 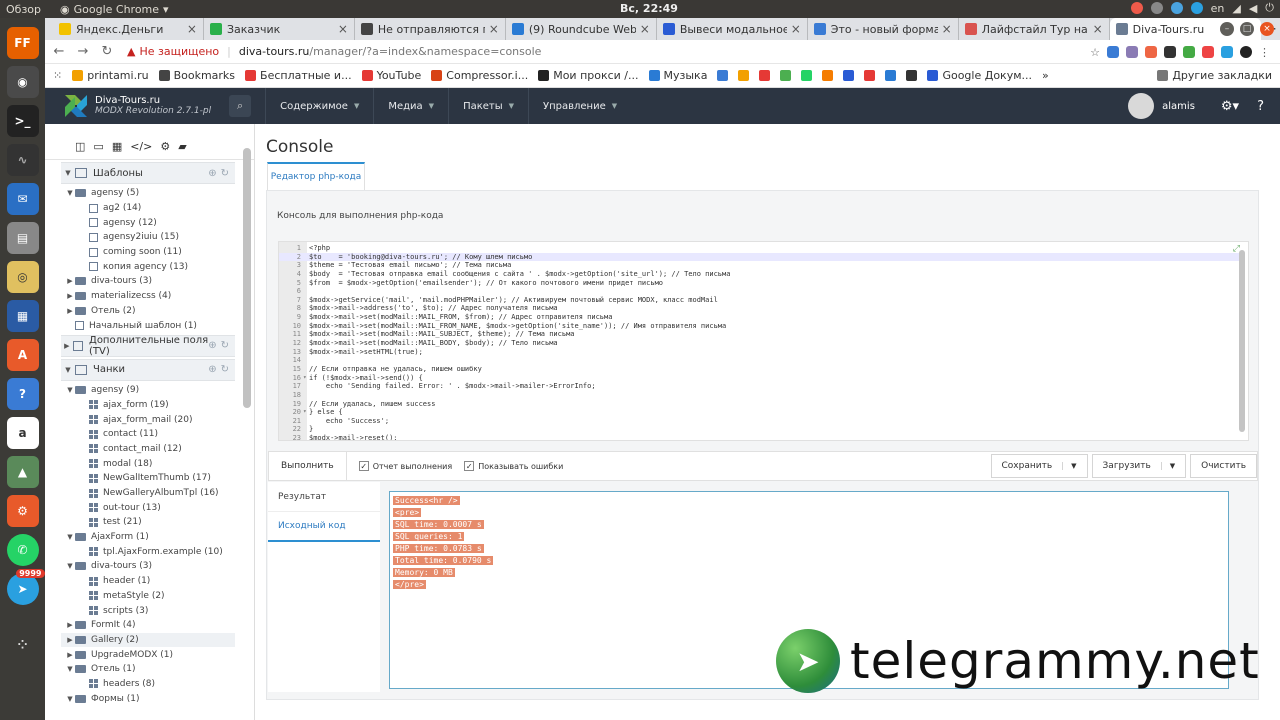 What do you see at coordinates (759, 360) in the screenshot?
I see `code-line: 14` at bounding box center [759, 360].